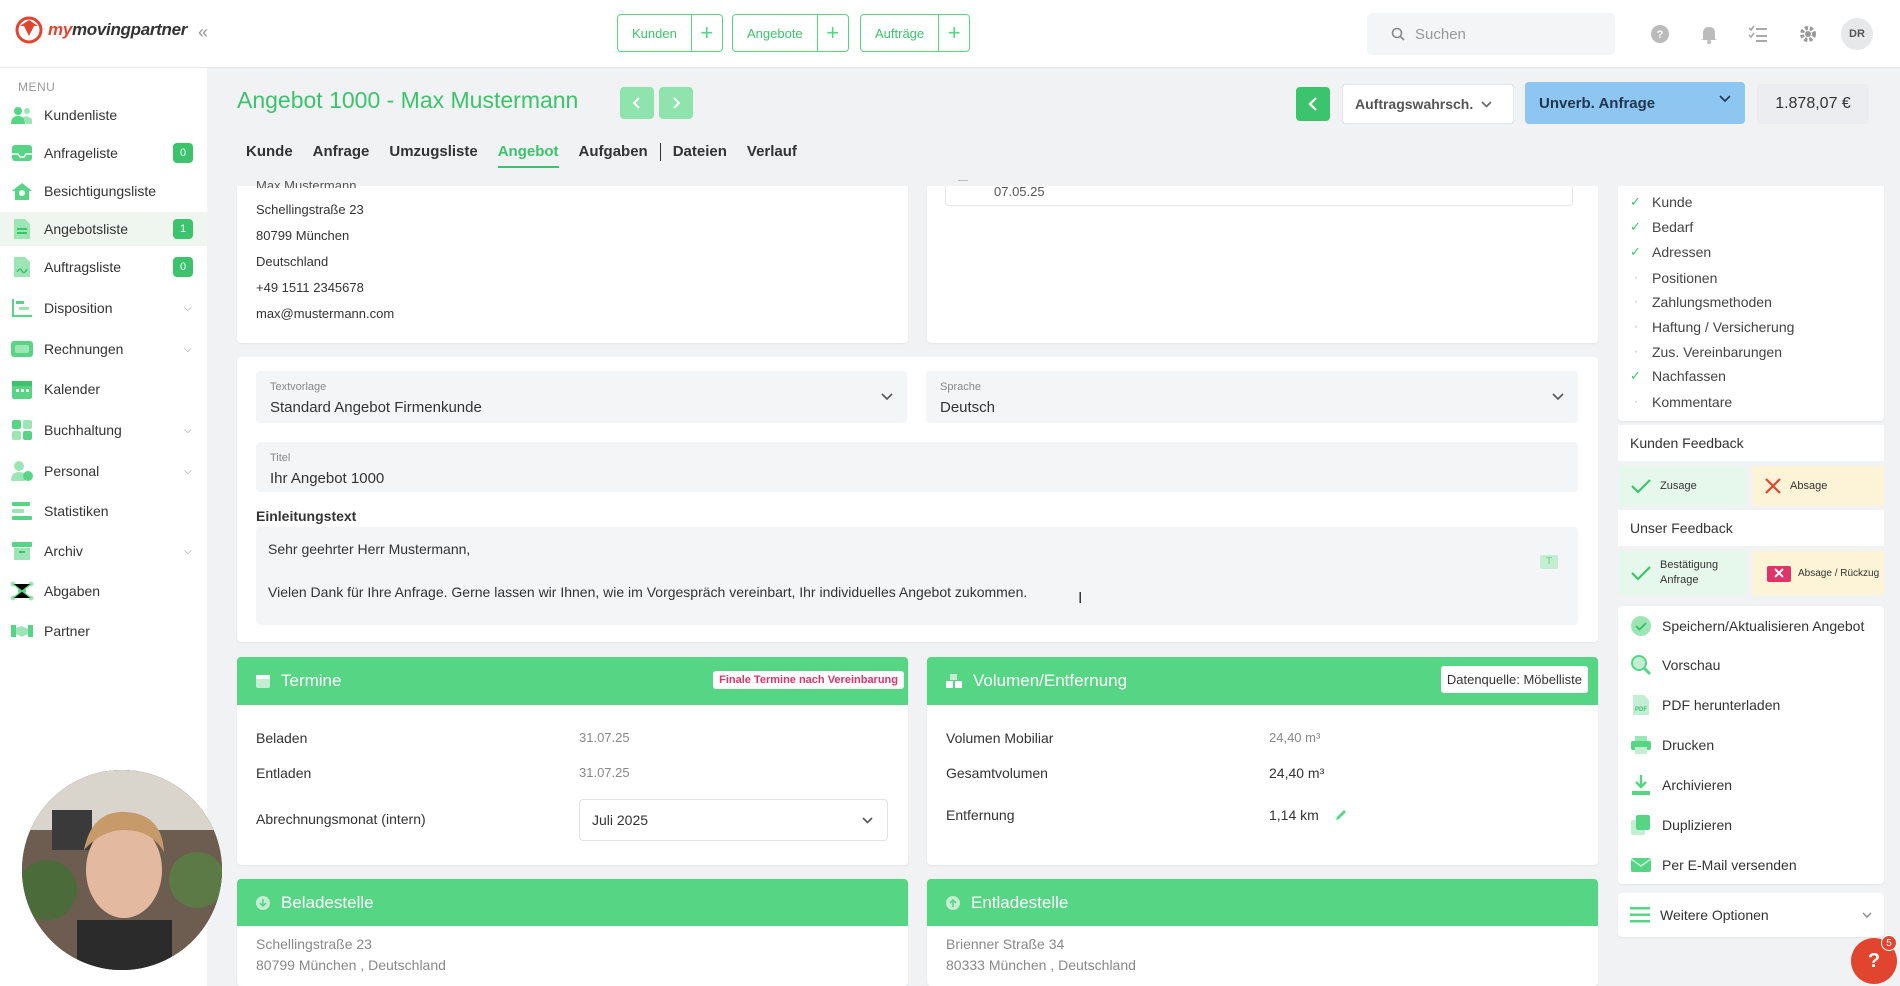 The image size is (1900, 986). I want to click on checklist-item-kunde: ✓ Kunde, so click(1661, 202).